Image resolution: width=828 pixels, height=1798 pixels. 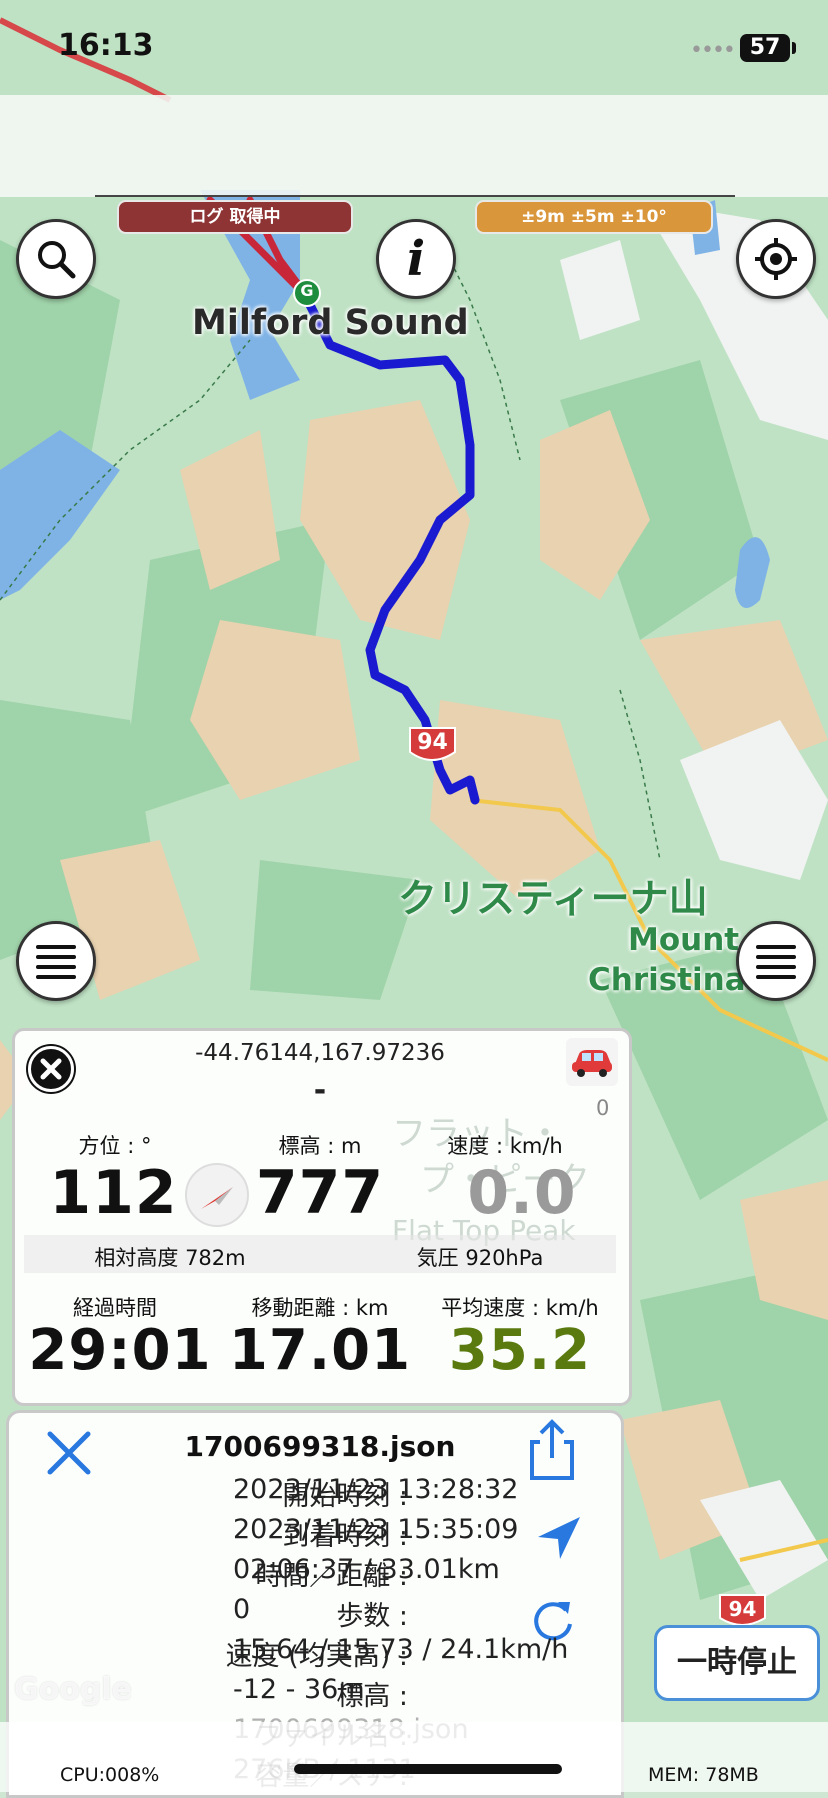 I want to click on air-pressure: 気圧 920hPa, so click(x=480, y=1258).